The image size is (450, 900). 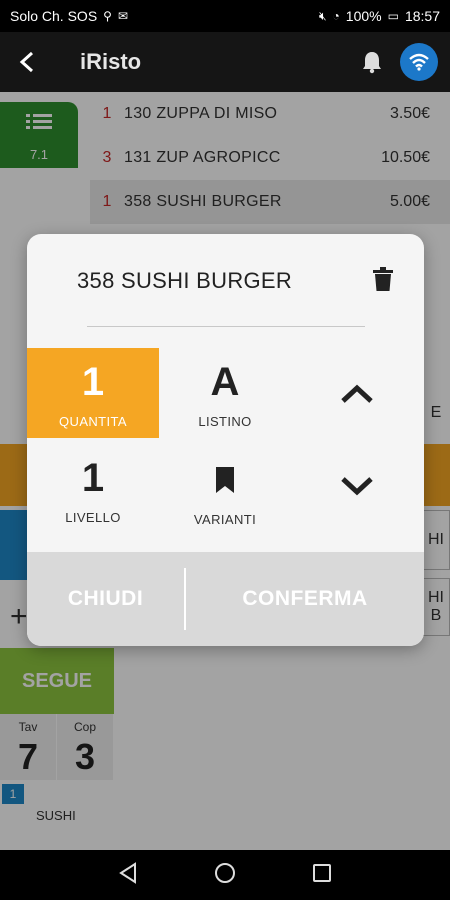 What do you see at coordinates (225, 480) in the screenshot?
I see `bookmark-icon` at bounding box center [225, 480].